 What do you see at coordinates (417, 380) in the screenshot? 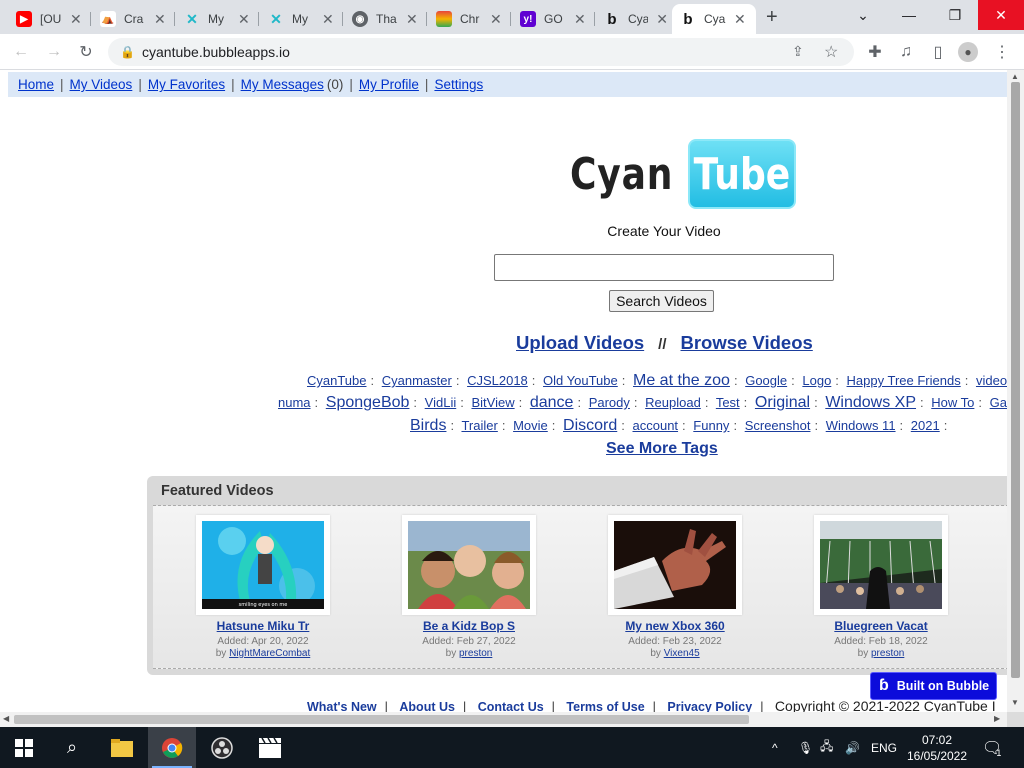
I see `tag-link: Cyanmaster` at bounding box center [417, 380].